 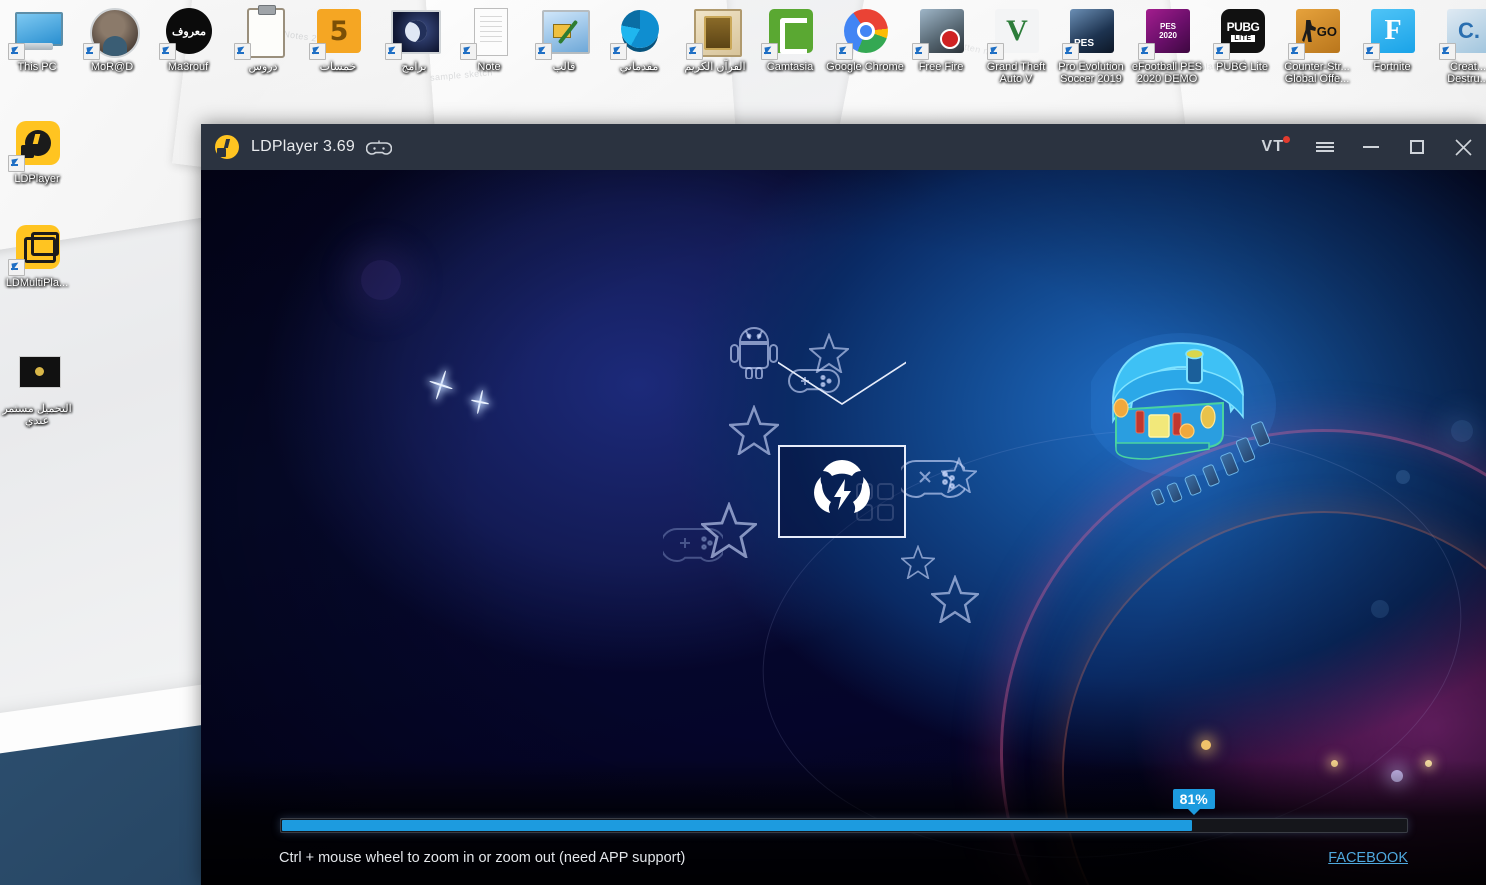 What do you see at coordinates (38, 151) in the screenshot?
I see `desktop-icon-ldplayer: LDPlayer` at bounding box center [38, 151].